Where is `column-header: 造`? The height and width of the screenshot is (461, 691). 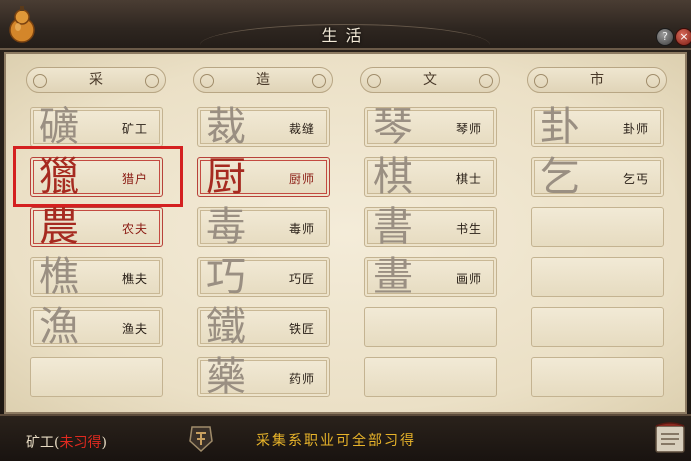
column-header: 造 is located at coordinates (263, 80).